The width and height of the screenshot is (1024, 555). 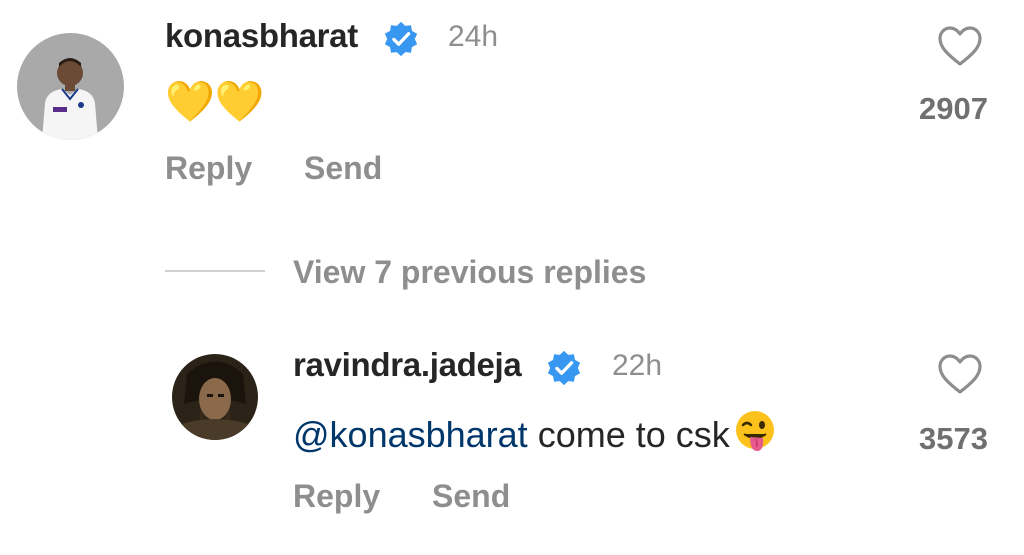 What do you see at coordinates (215, 271) in the screenshot?
I see `replies-divider` at bounding box center [215, 271].